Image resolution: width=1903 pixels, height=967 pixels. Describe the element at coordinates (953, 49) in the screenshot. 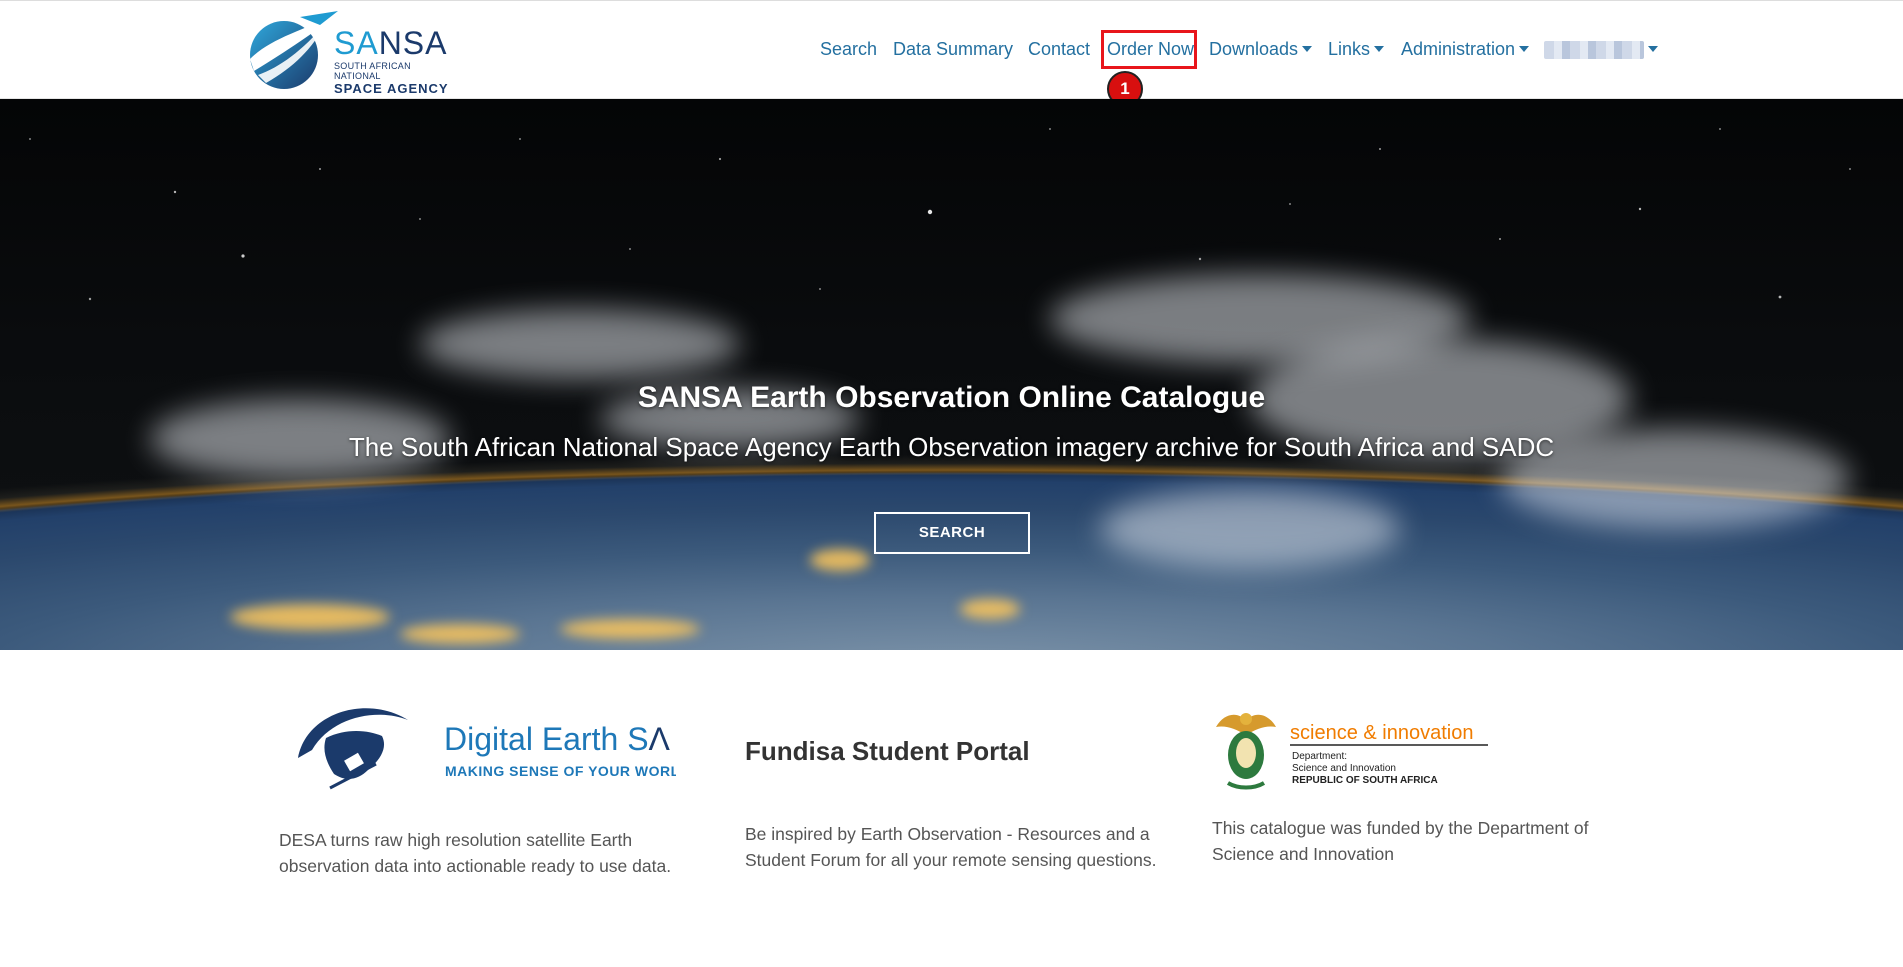

I see `nav-data-summary: Data Summary` at that location.